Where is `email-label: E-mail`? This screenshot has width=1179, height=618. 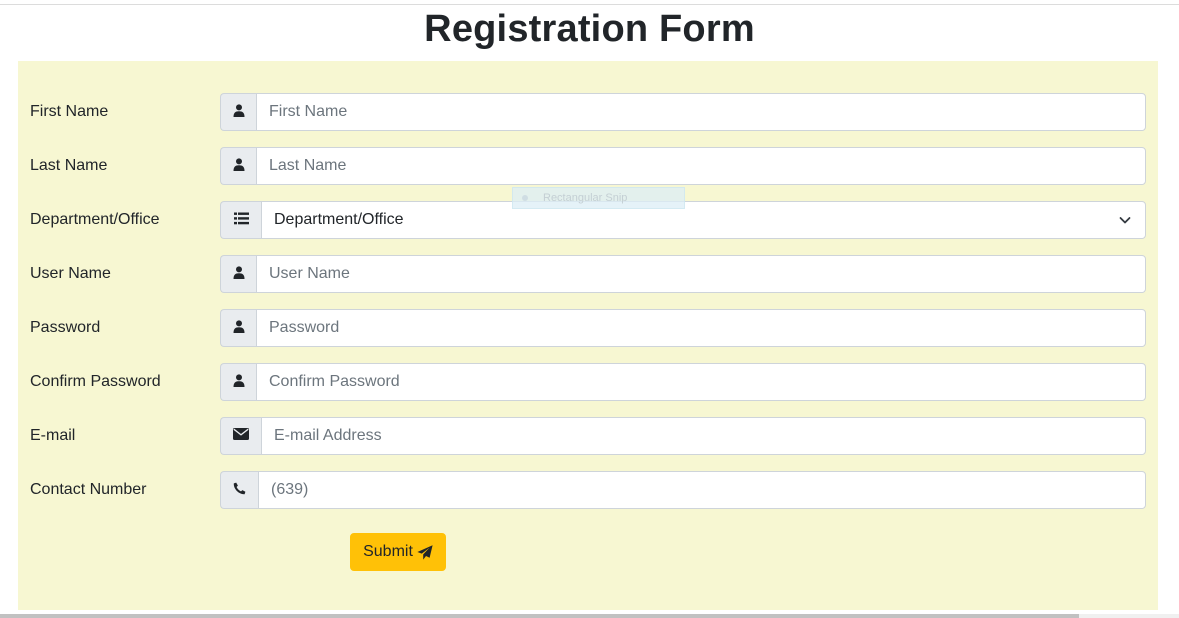
email-label: E-mail is located at coordinates (53, 435).